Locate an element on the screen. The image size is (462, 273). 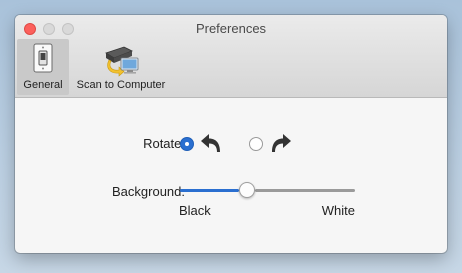
slider-max-label: White is located at coordinates (338, 210).